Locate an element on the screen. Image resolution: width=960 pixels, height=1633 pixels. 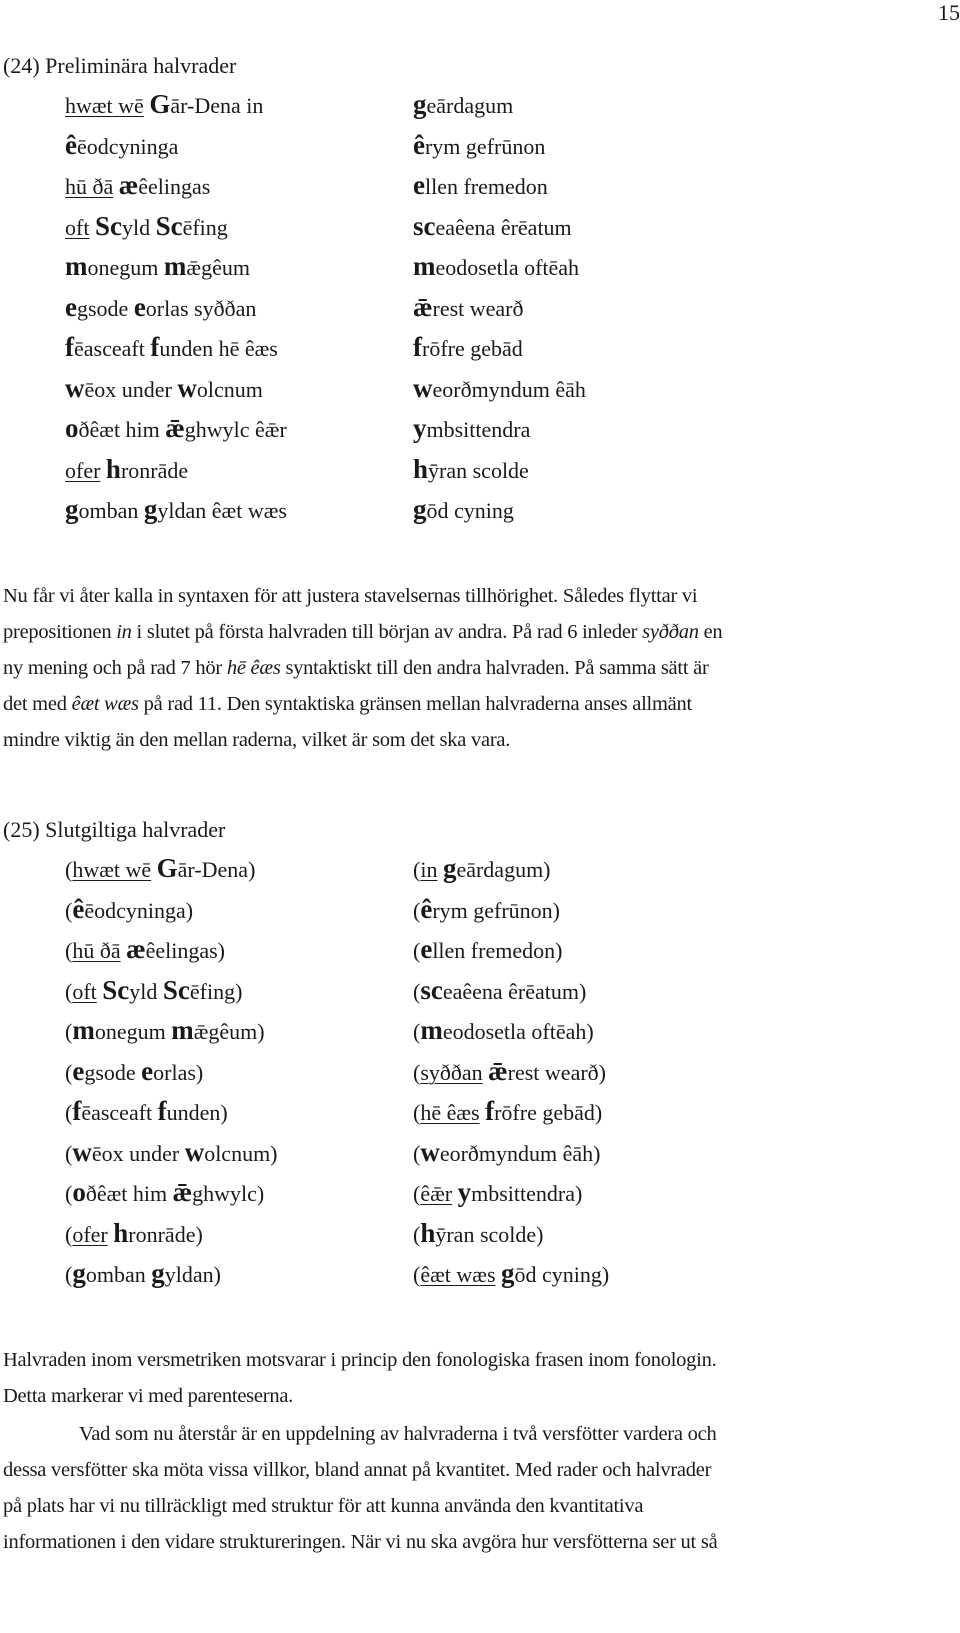
alliteration-initial: h is located at coordinates (113, 468).